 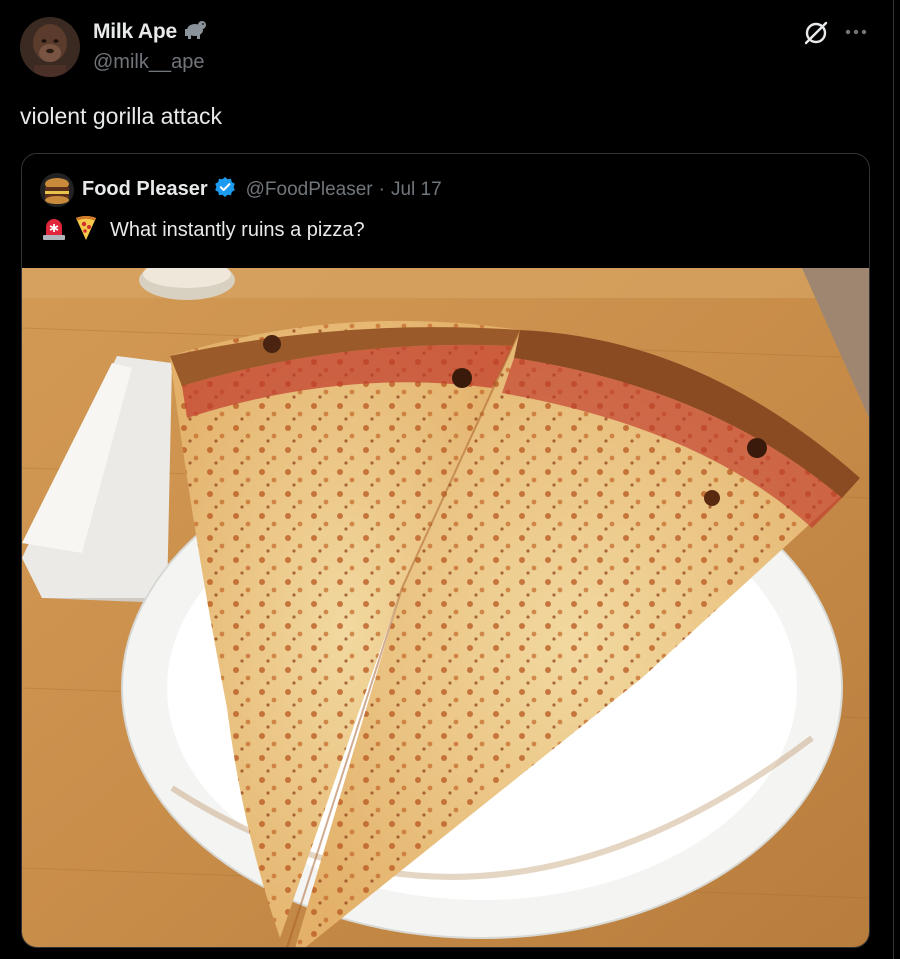 What do you see at coordinates (148, 62) in the screenshot?
I see `author-handle: @milk__ape` at bounding box center [148, 62].